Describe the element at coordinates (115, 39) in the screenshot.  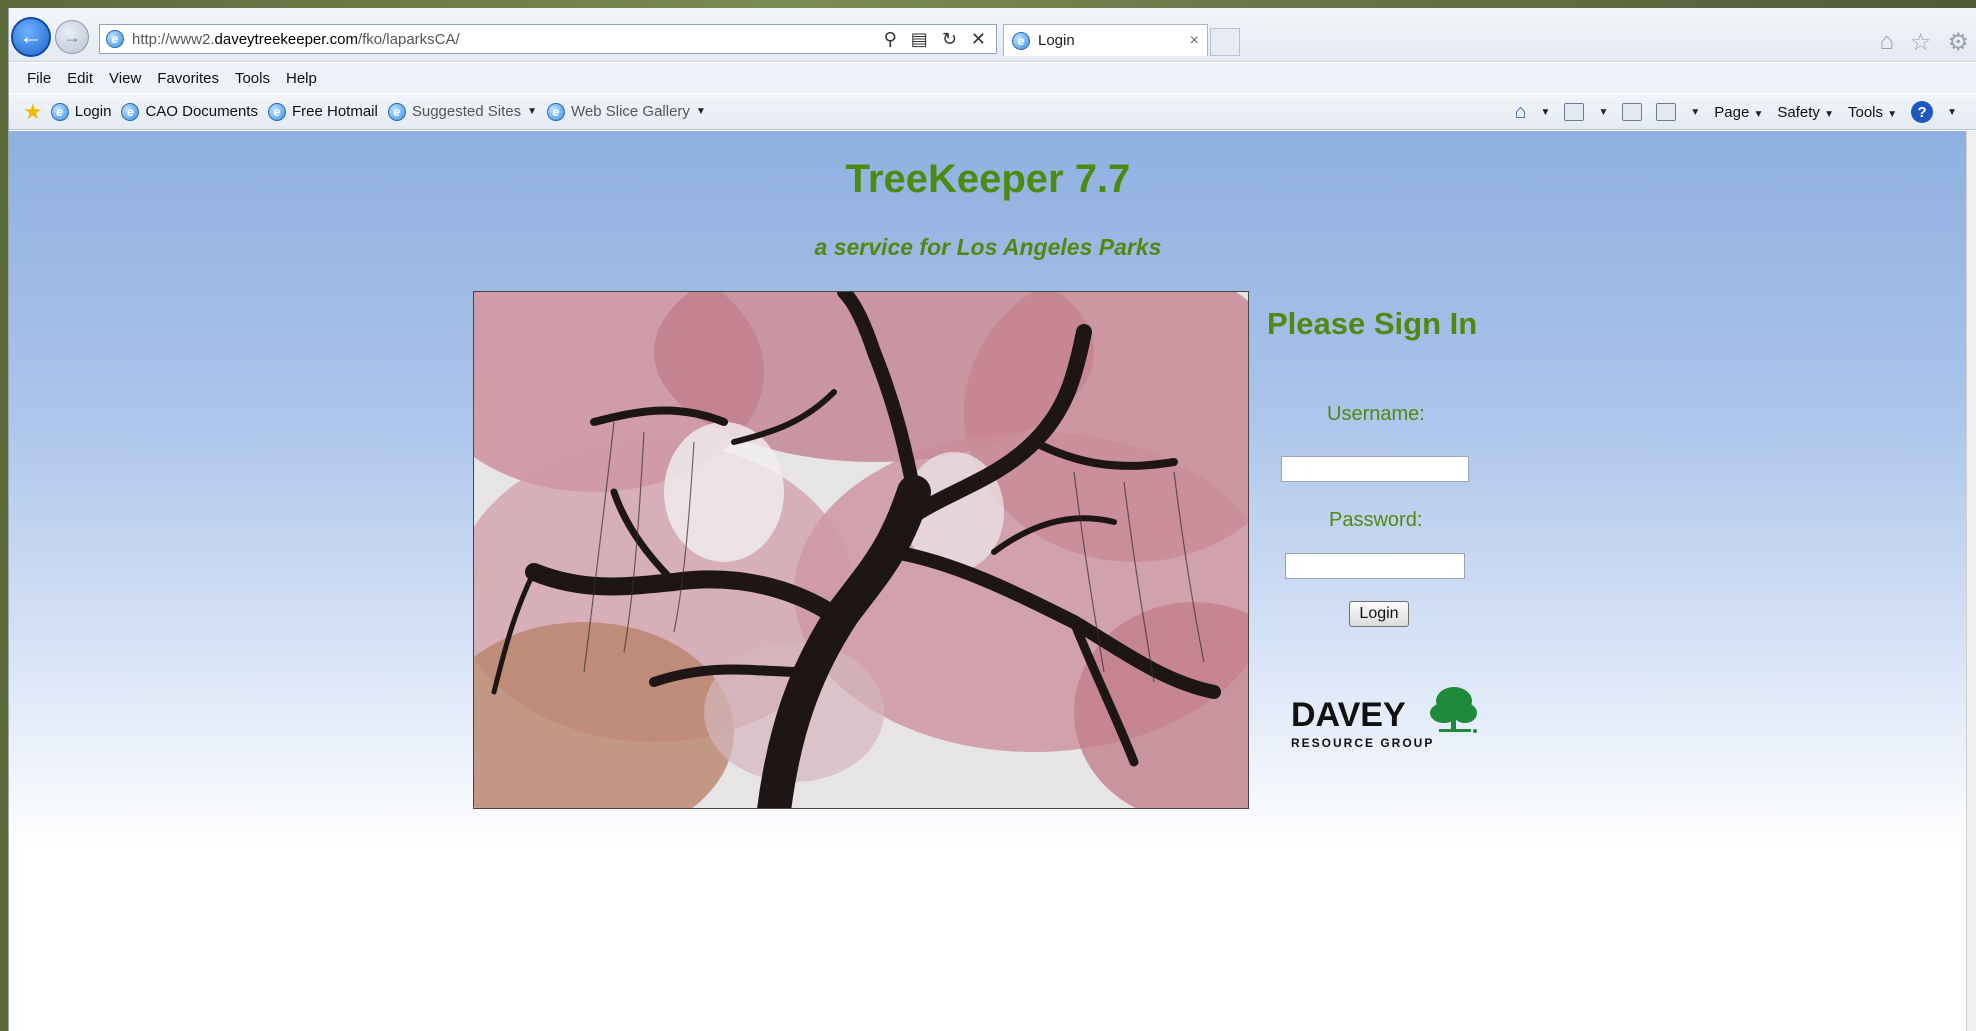
I see `ie-page-icon: e` at that location.